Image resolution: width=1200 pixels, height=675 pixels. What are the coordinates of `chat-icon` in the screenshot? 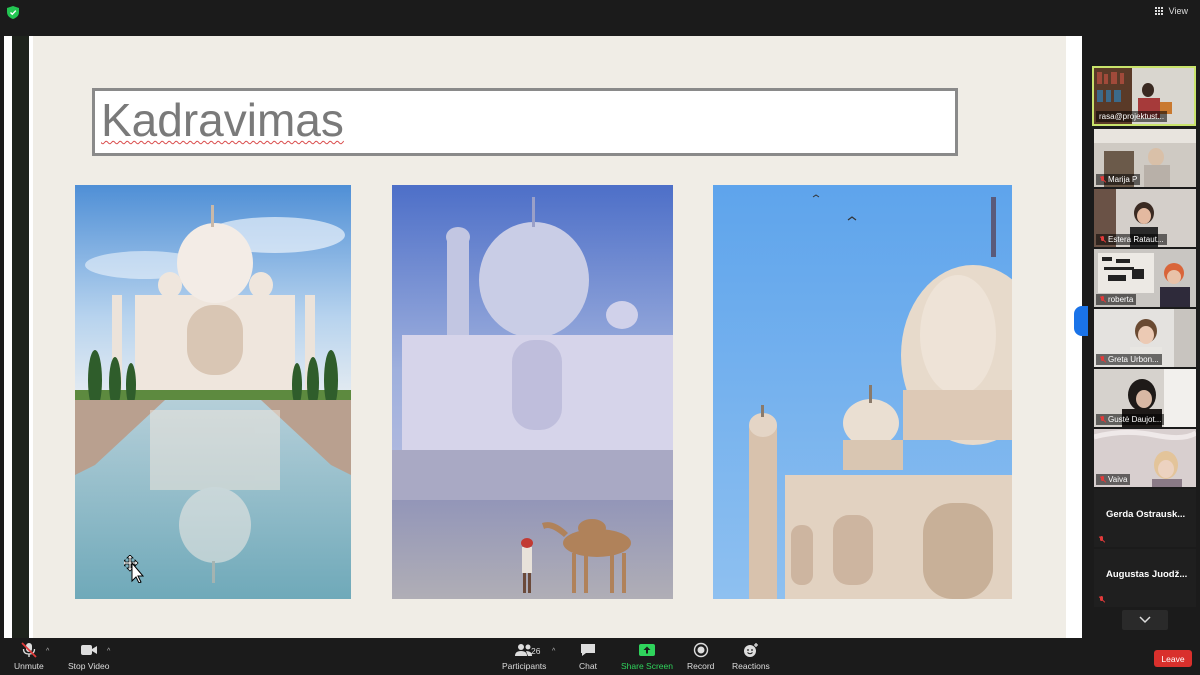 It's located at (588, 650).